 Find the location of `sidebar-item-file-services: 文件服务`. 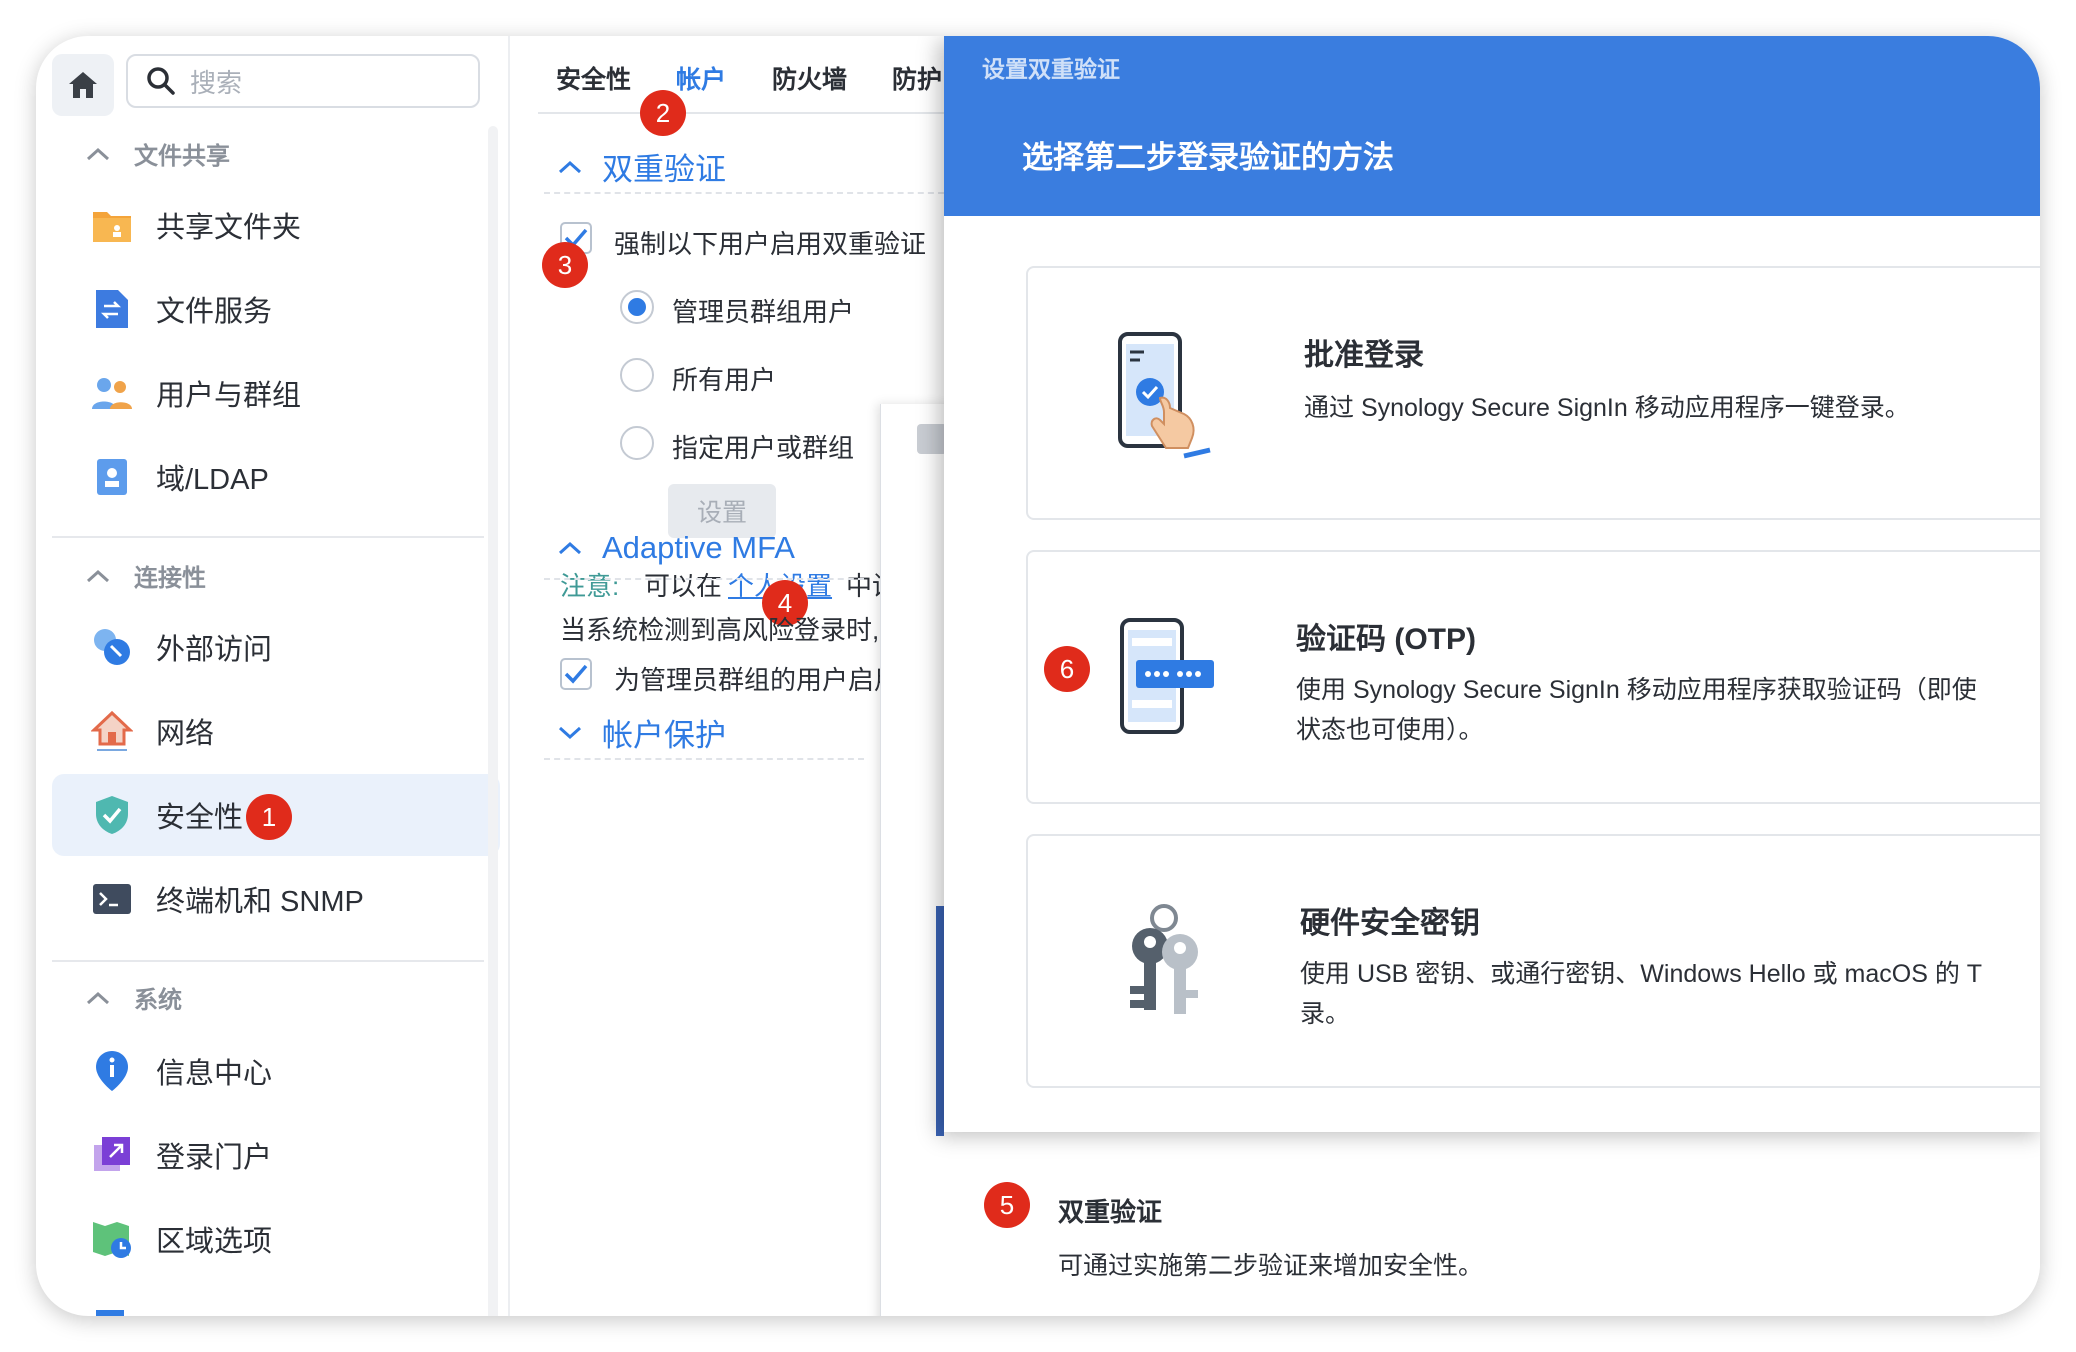

sidebar-item-file-services: 文件服务 is located at coordinates (276, 309).